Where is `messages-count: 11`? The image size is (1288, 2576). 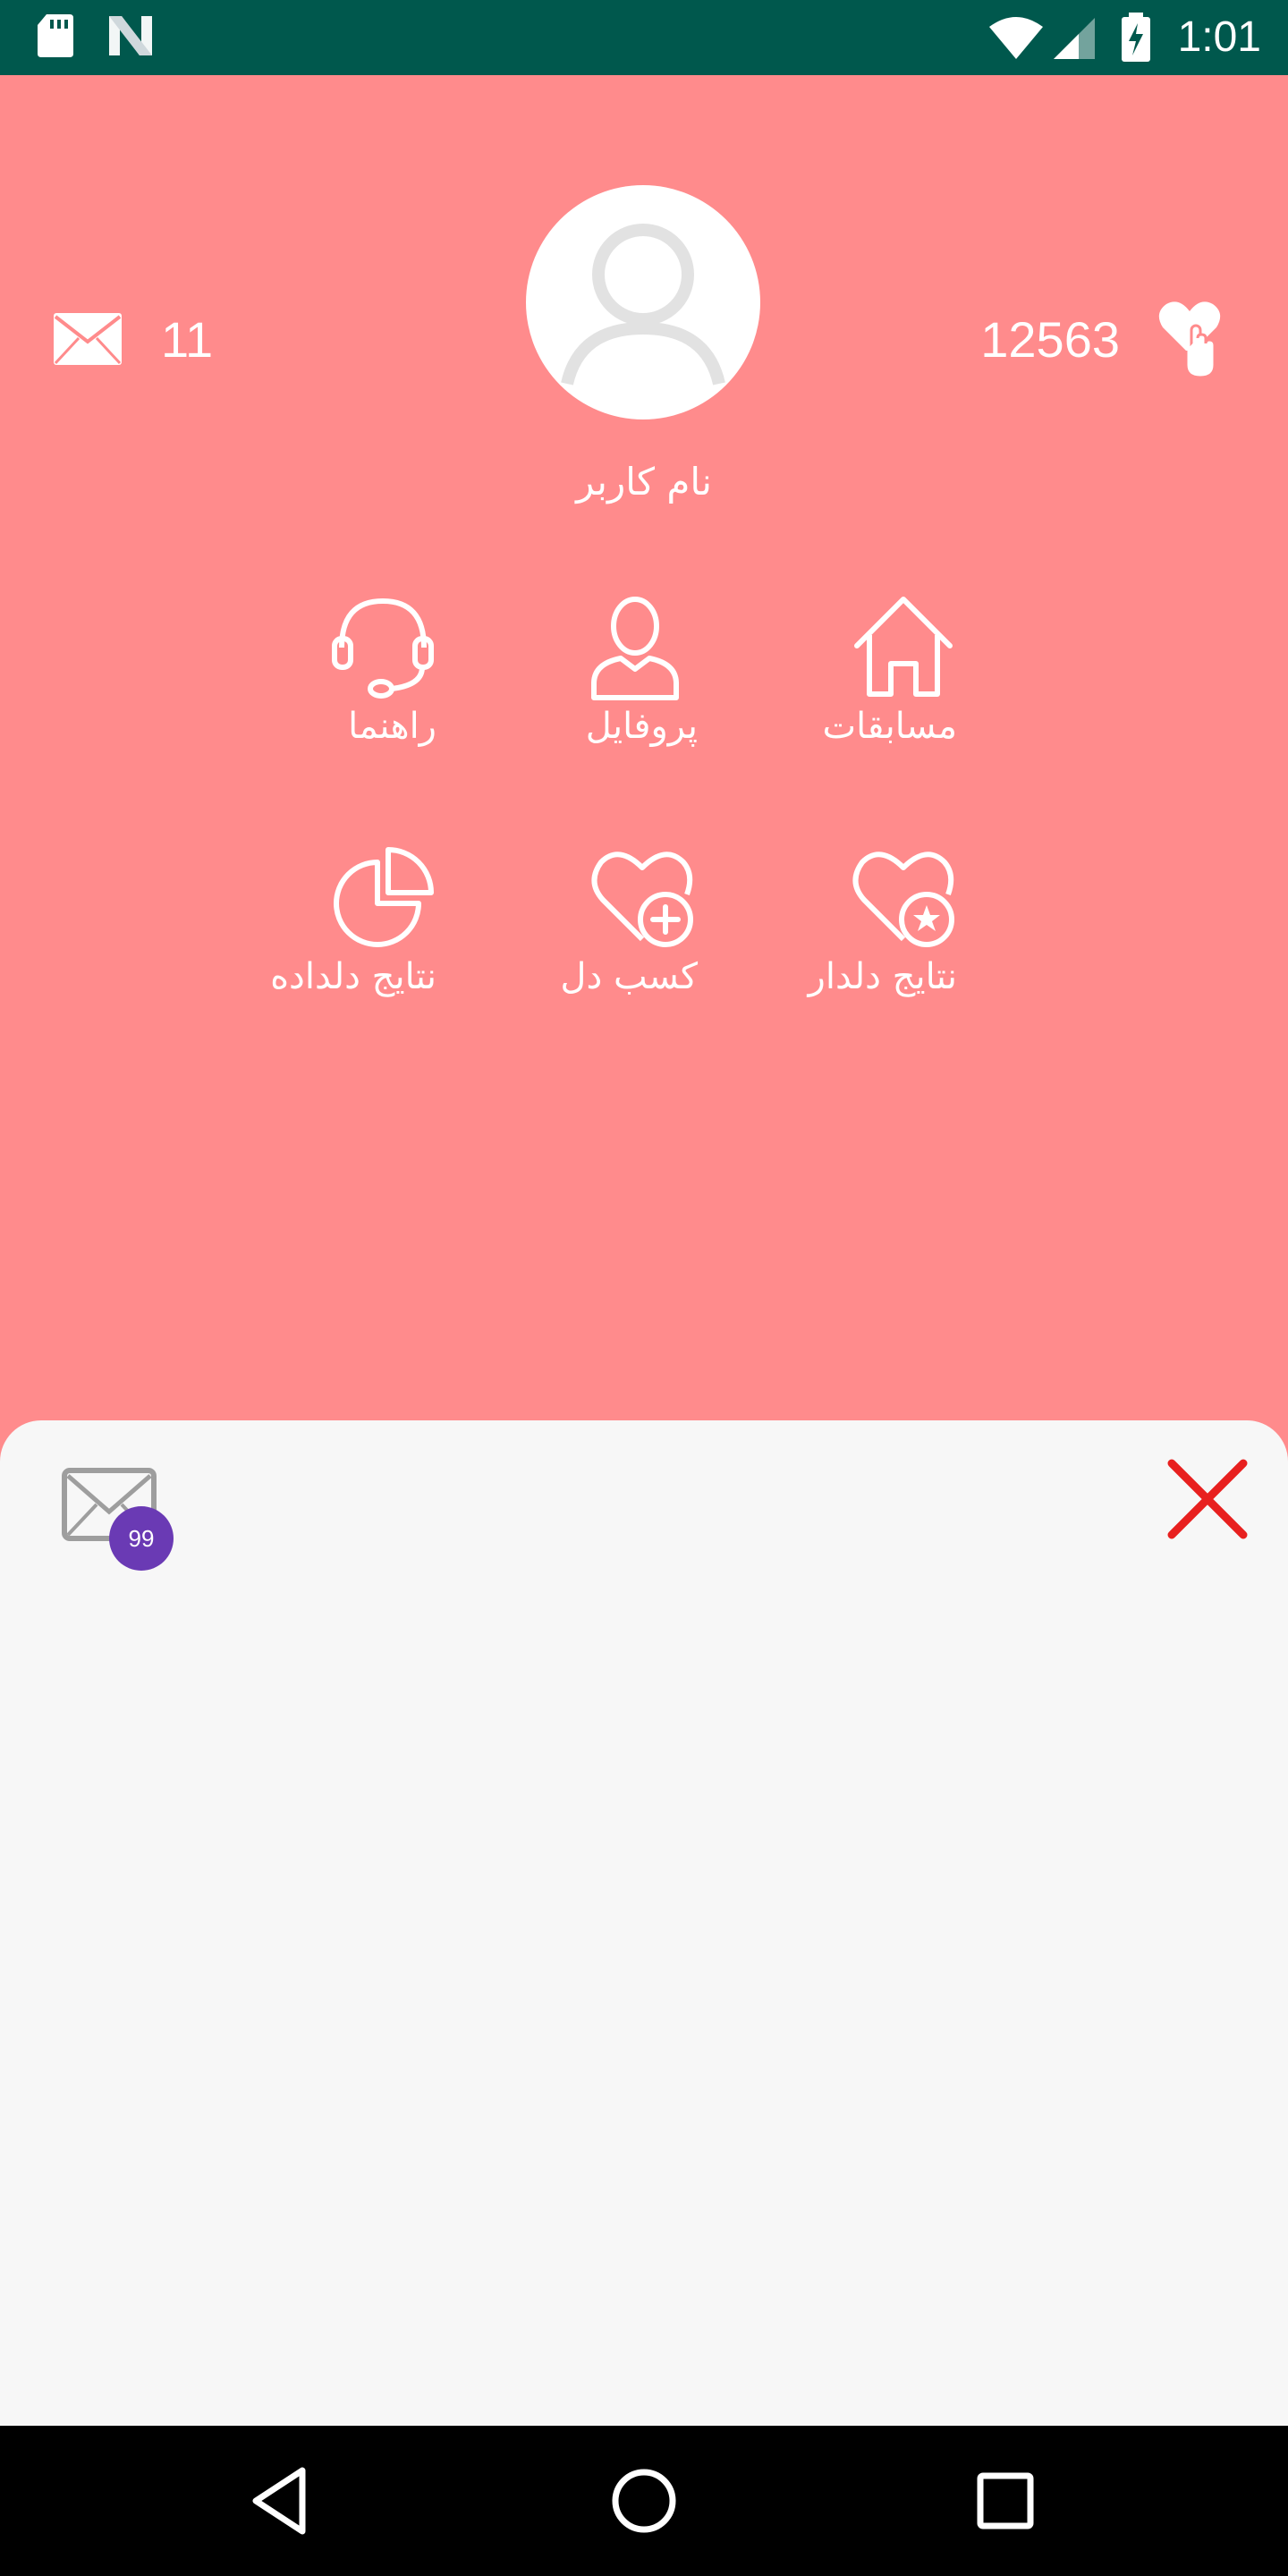 messages-count: 11 is located at coordinates (187, 339).